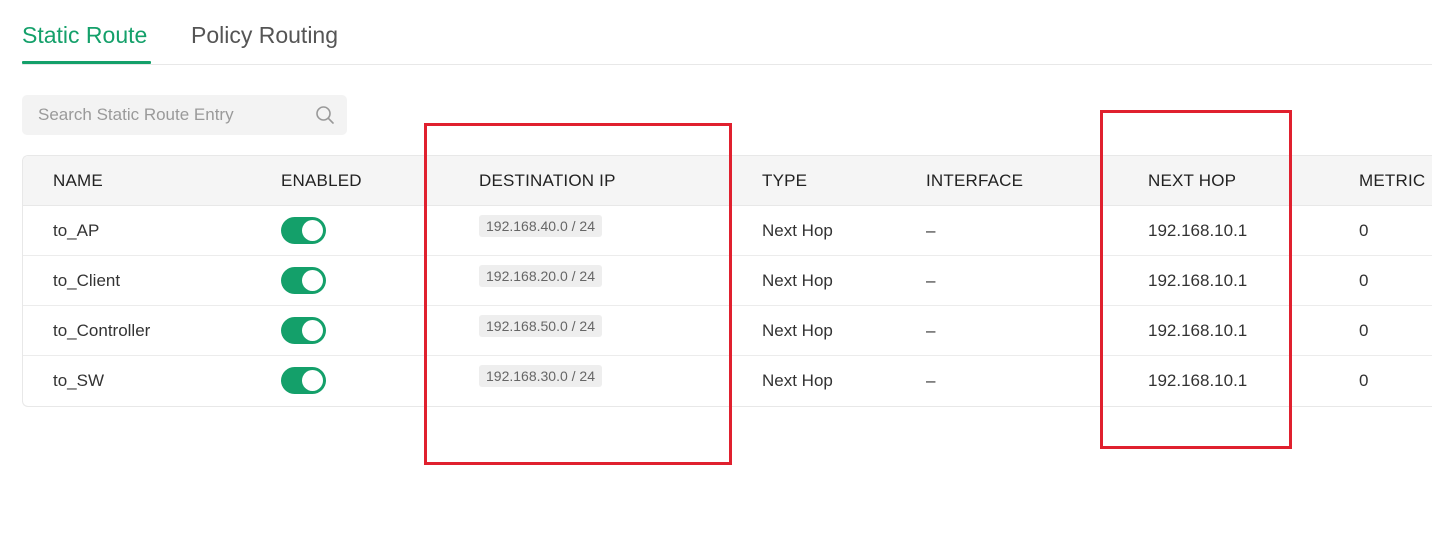  I want to click on column-header-type: TYPE, so click(784, 181).